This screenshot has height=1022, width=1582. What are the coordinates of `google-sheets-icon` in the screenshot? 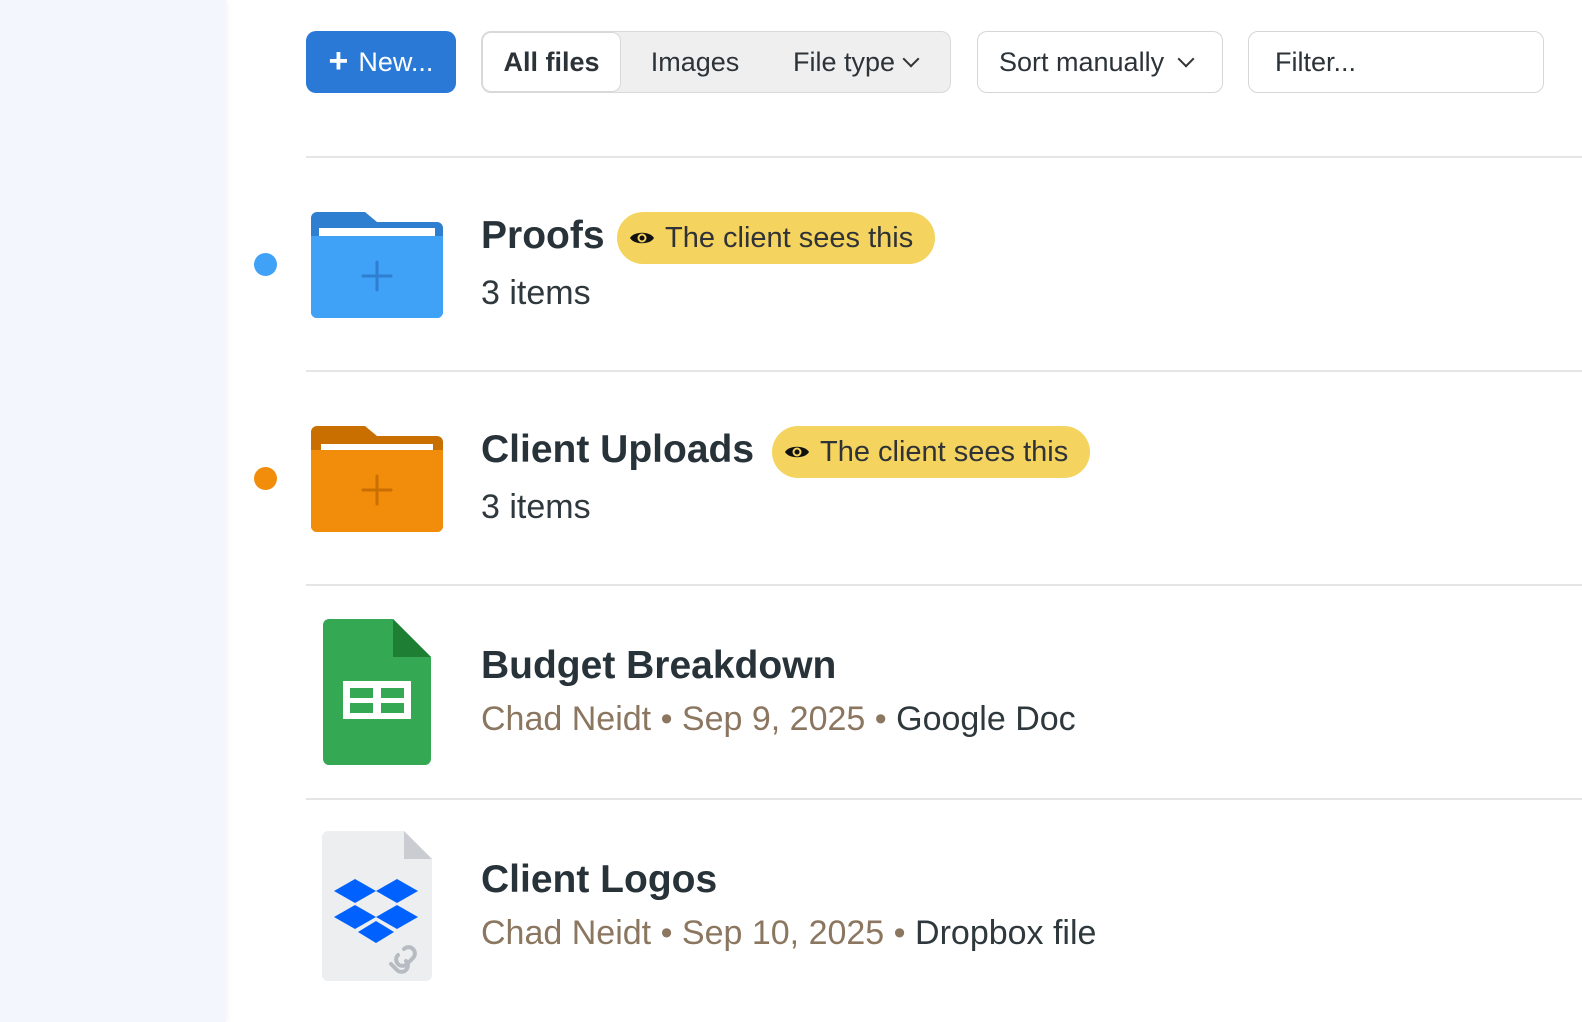 It's located at (377, 692).